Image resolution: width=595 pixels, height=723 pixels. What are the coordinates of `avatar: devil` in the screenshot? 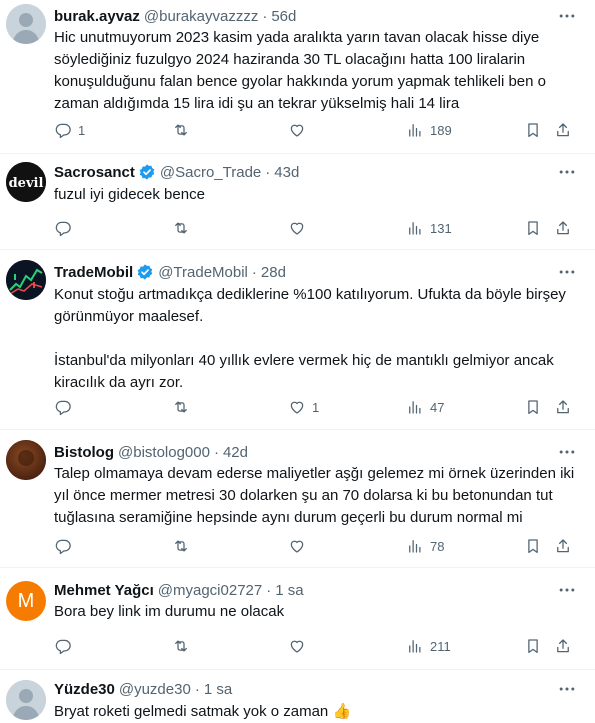 It's located at (26, 182).